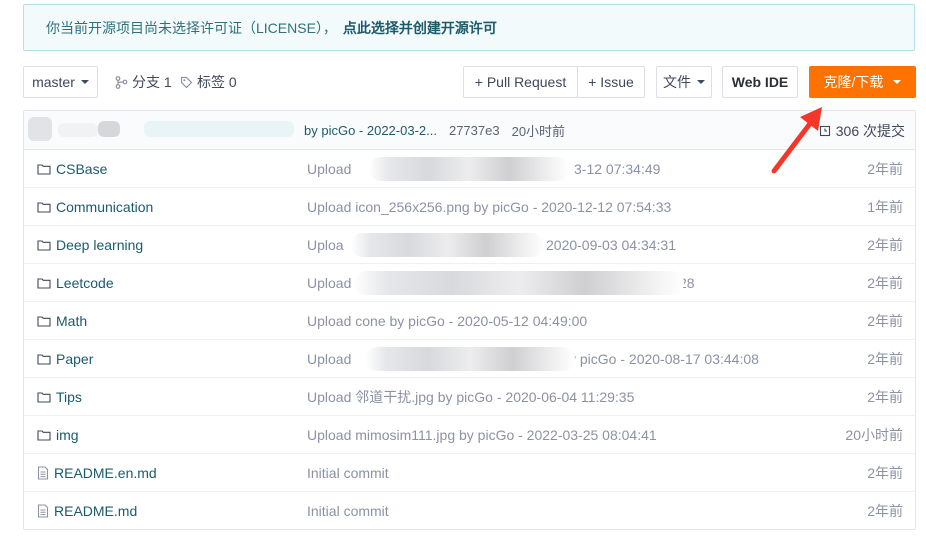 This screenshot has width=926, height=544. I want to click on commit-hash: 27737e3, so click(474, 130).